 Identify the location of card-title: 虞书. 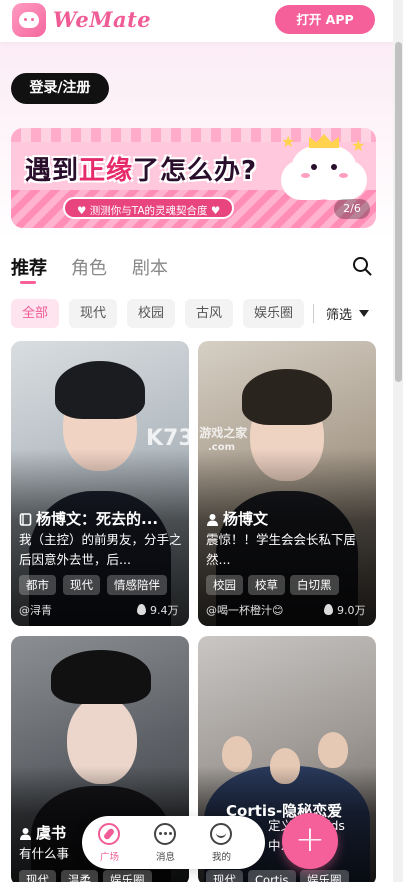
(54, 832).